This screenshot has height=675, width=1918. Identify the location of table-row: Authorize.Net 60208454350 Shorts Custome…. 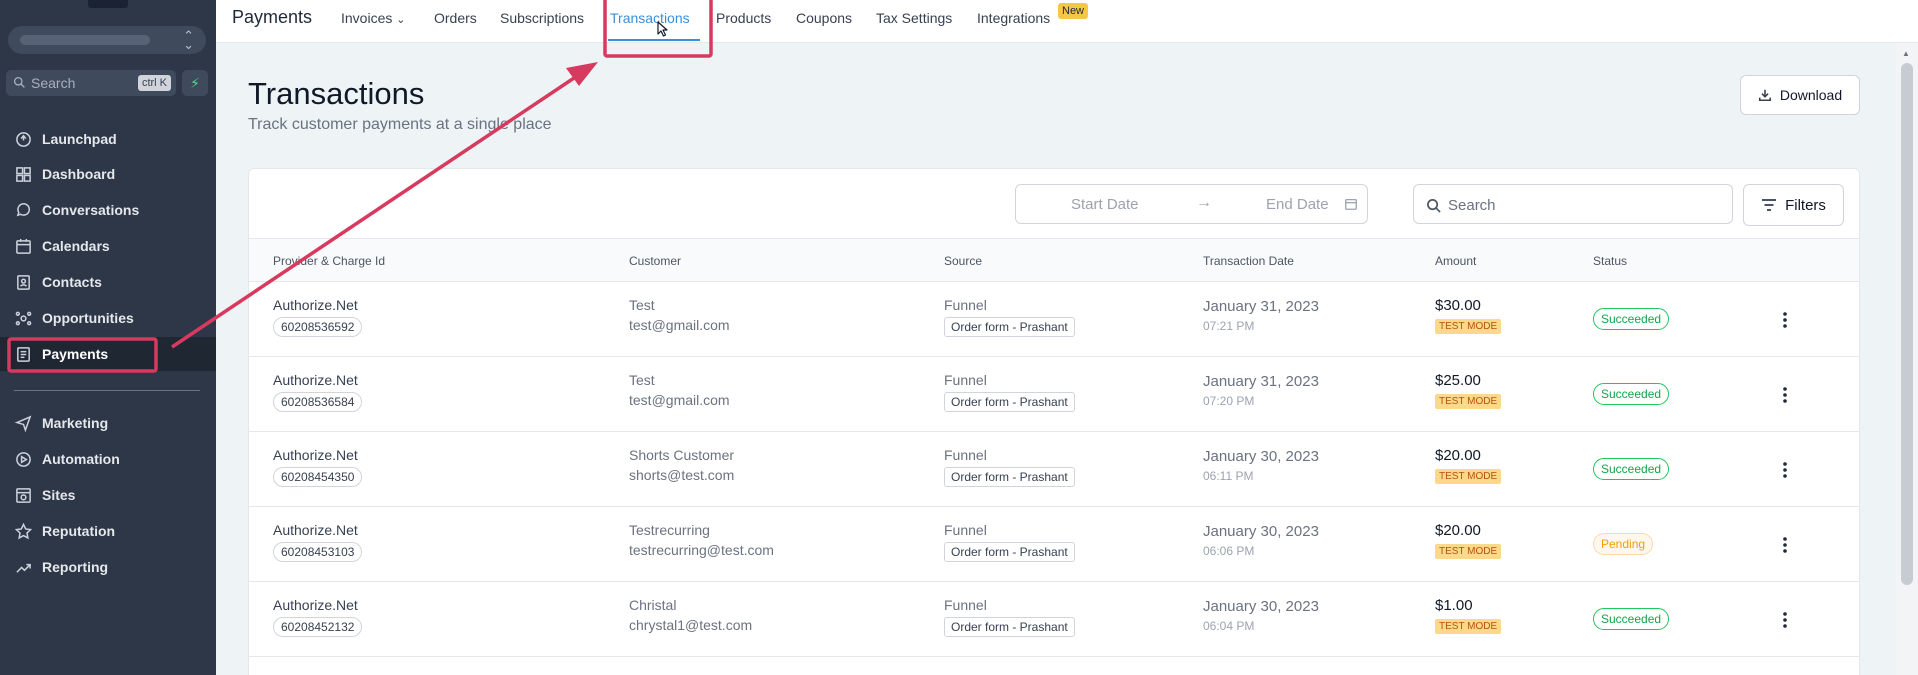
(1054, 469).